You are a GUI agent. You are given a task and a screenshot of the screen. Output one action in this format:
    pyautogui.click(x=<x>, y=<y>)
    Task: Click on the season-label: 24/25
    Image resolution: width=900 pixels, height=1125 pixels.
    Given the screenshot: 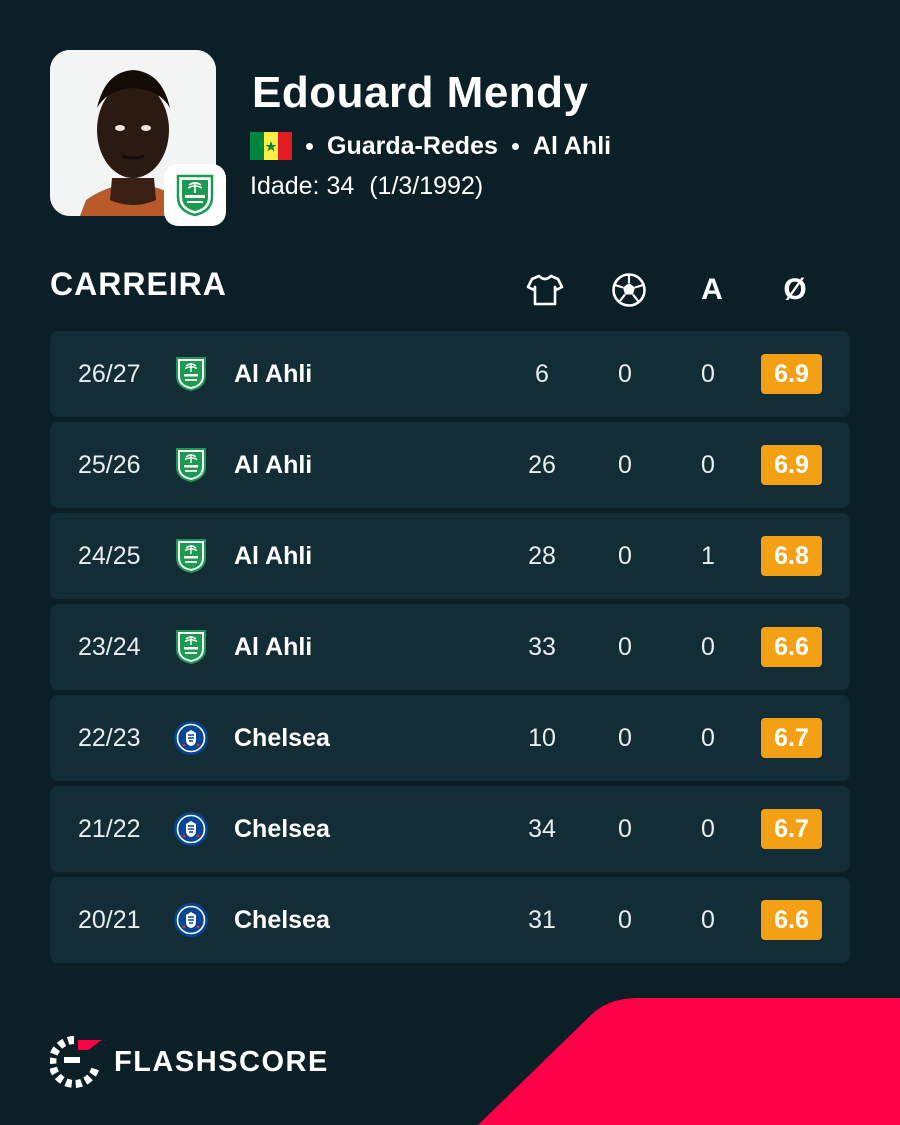 What is the action you would take?
    pyautogui.click(x=109, y=555)
    